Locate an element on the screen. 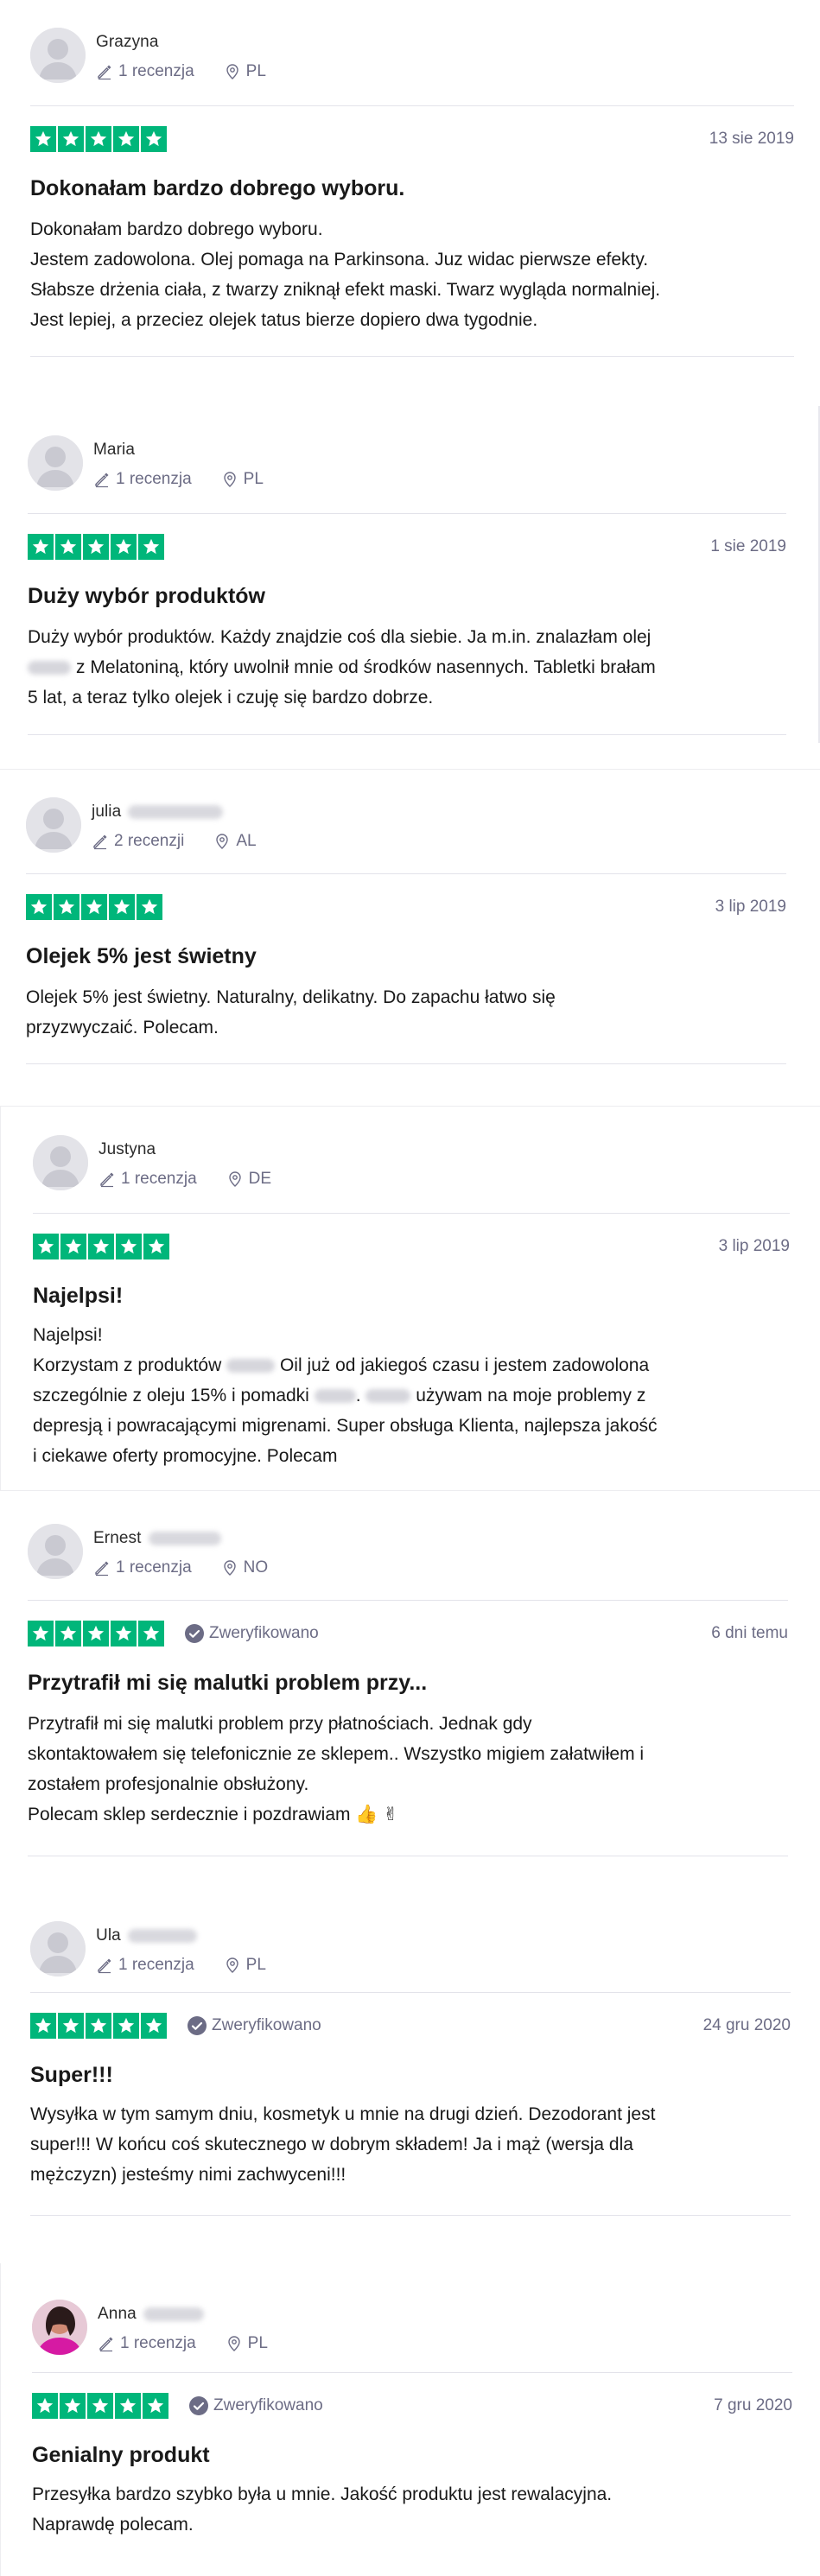 This screenshot has width=820, height=2576. reviewer-header: Ernest 1 recenzja NO is located at coordinates (408, 1563).